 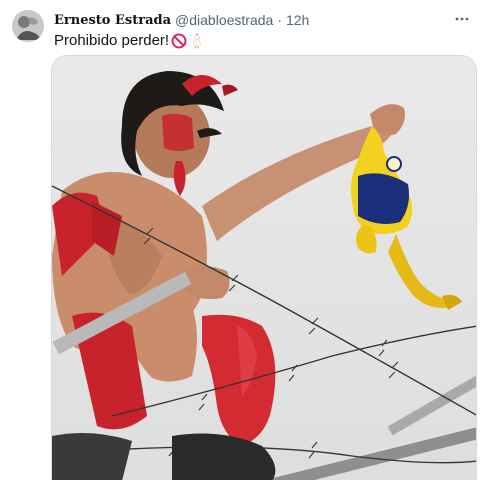 I want to click on tweet-header: Ernesto Estrada @diabloestrada · 12h, so click(x=181, y=20).